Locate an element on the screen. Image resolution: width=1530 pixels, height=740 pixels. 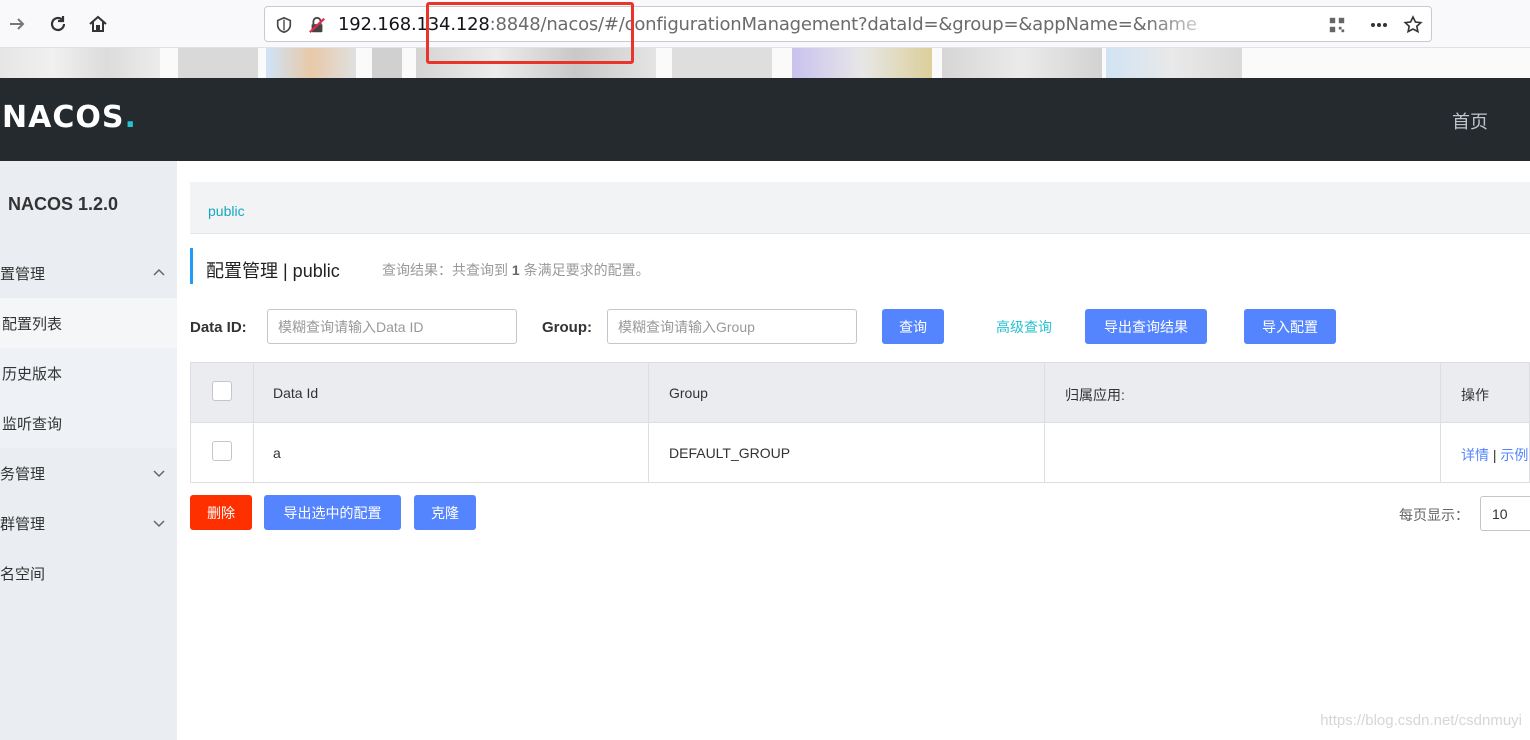
watermark: https://blog.csdn.net/csdnmuyi is located at coordinates (1421, 720).